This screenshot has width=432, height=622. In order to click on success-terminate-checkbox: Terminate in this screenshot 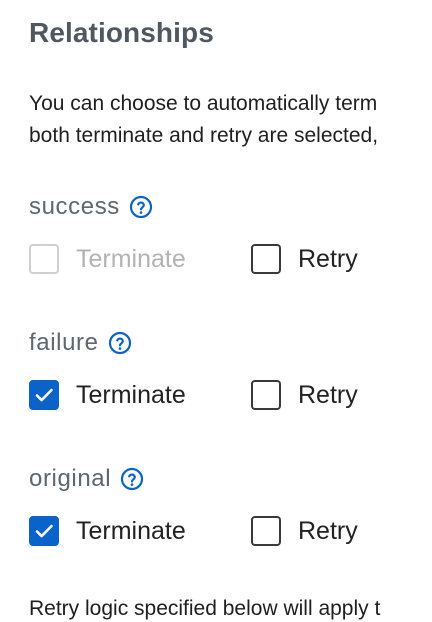, I will do `click(107, 259)`.